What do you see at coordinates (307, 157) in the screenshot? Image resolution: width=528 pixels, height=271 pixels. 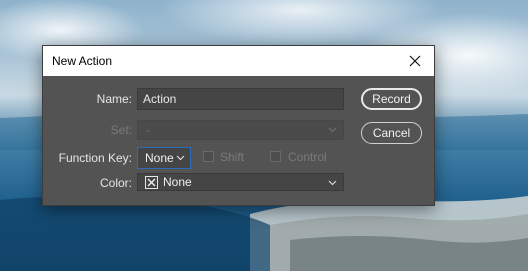 I see `control-label: Control` at bounding box center [307, 157].